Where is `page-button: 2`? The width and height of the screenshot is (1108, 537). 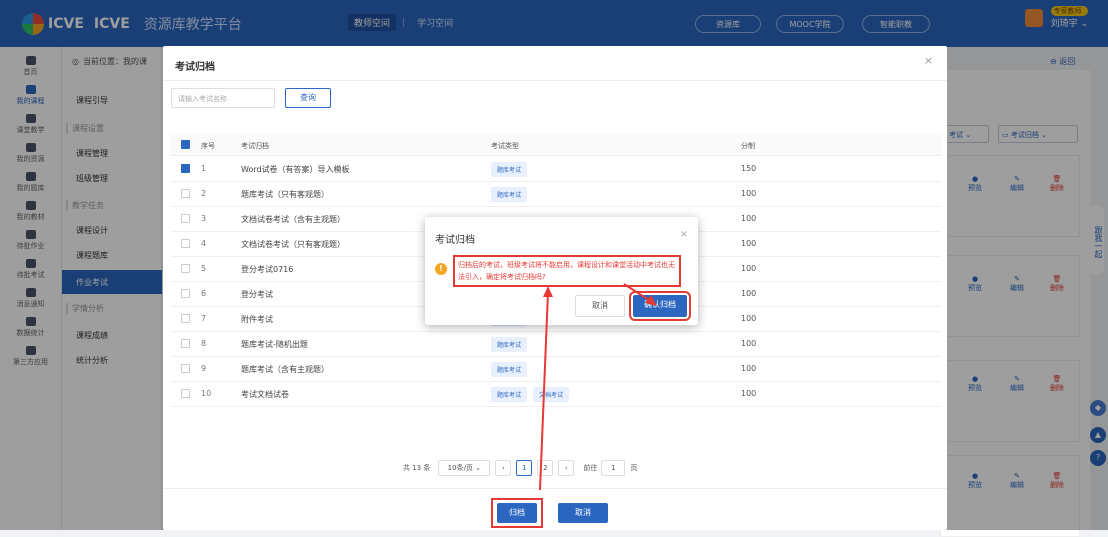
page-button: 2 is located at coordinates (545, 468).